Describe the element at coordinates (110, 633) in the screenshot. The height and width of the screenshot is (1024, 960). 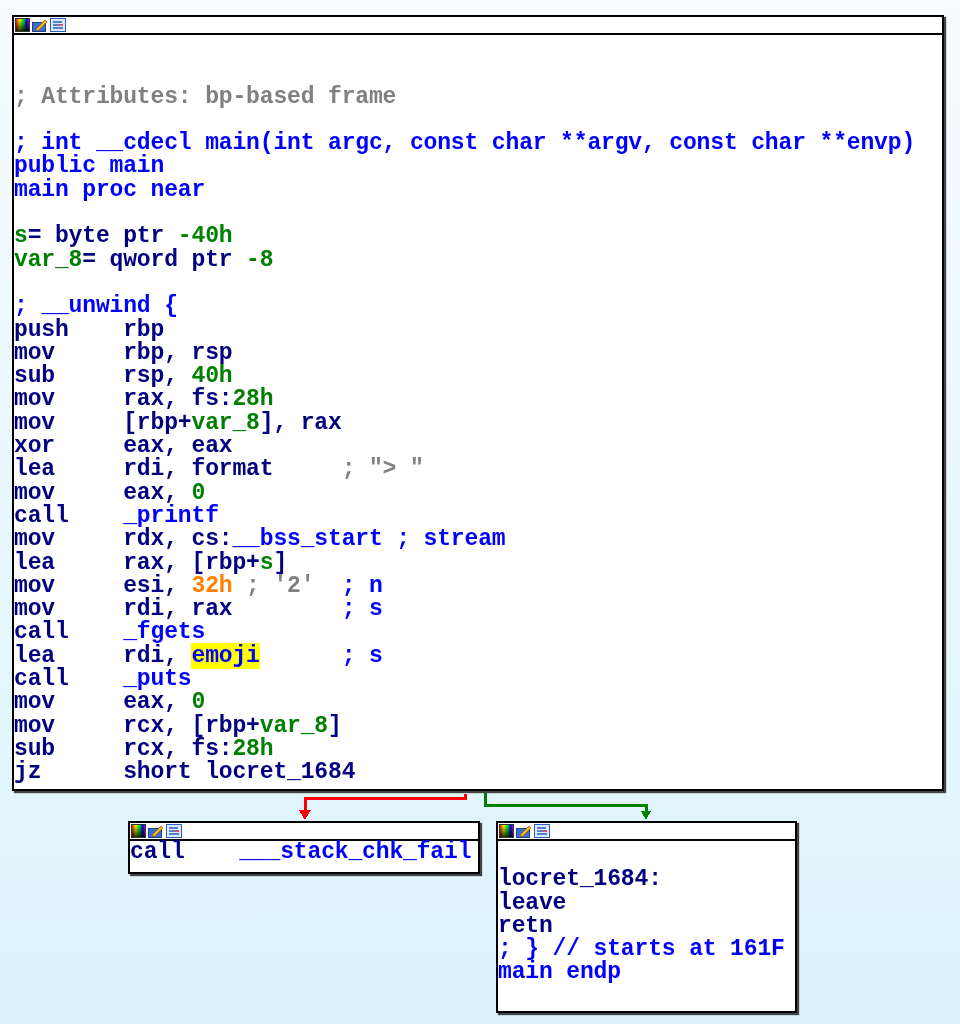
I see `code-line: call _fgets` at that location.